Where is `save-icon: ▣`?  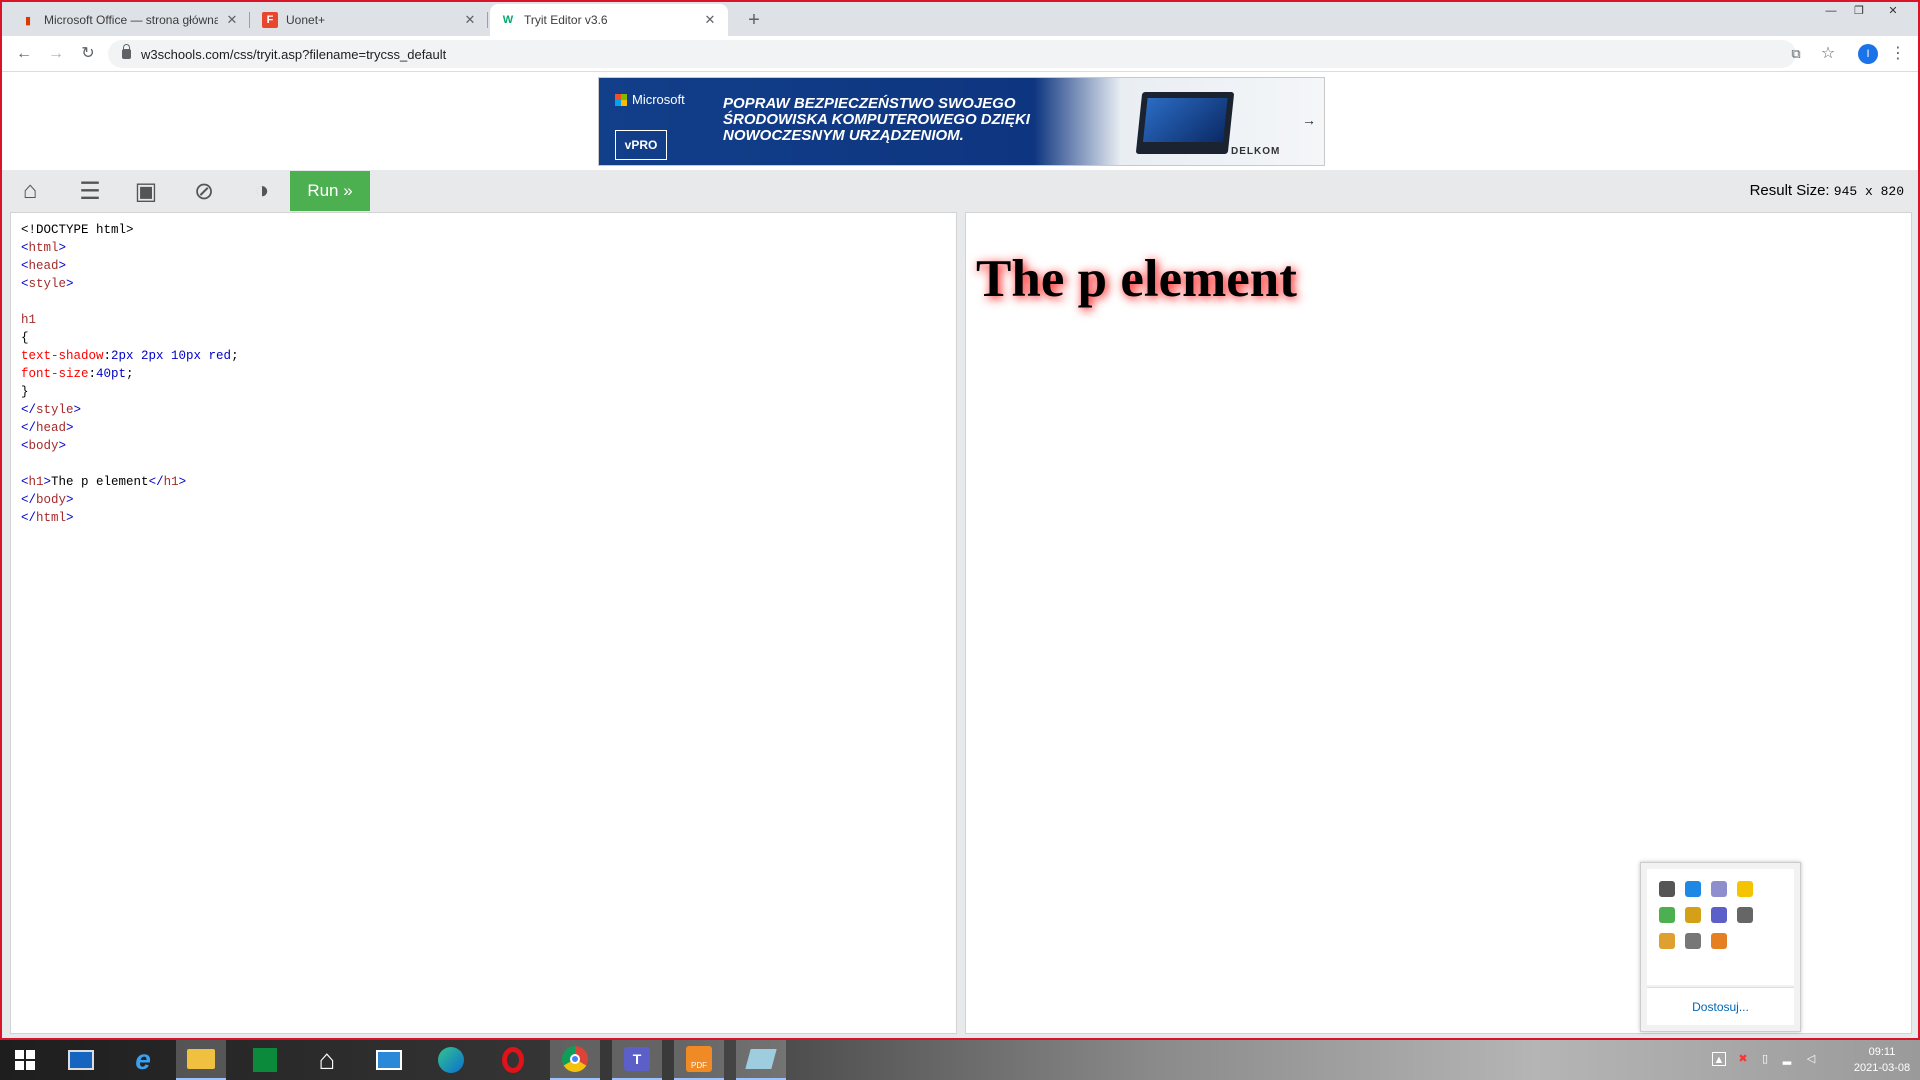
save-icon: ▣ is located at coordinates (146, 191).